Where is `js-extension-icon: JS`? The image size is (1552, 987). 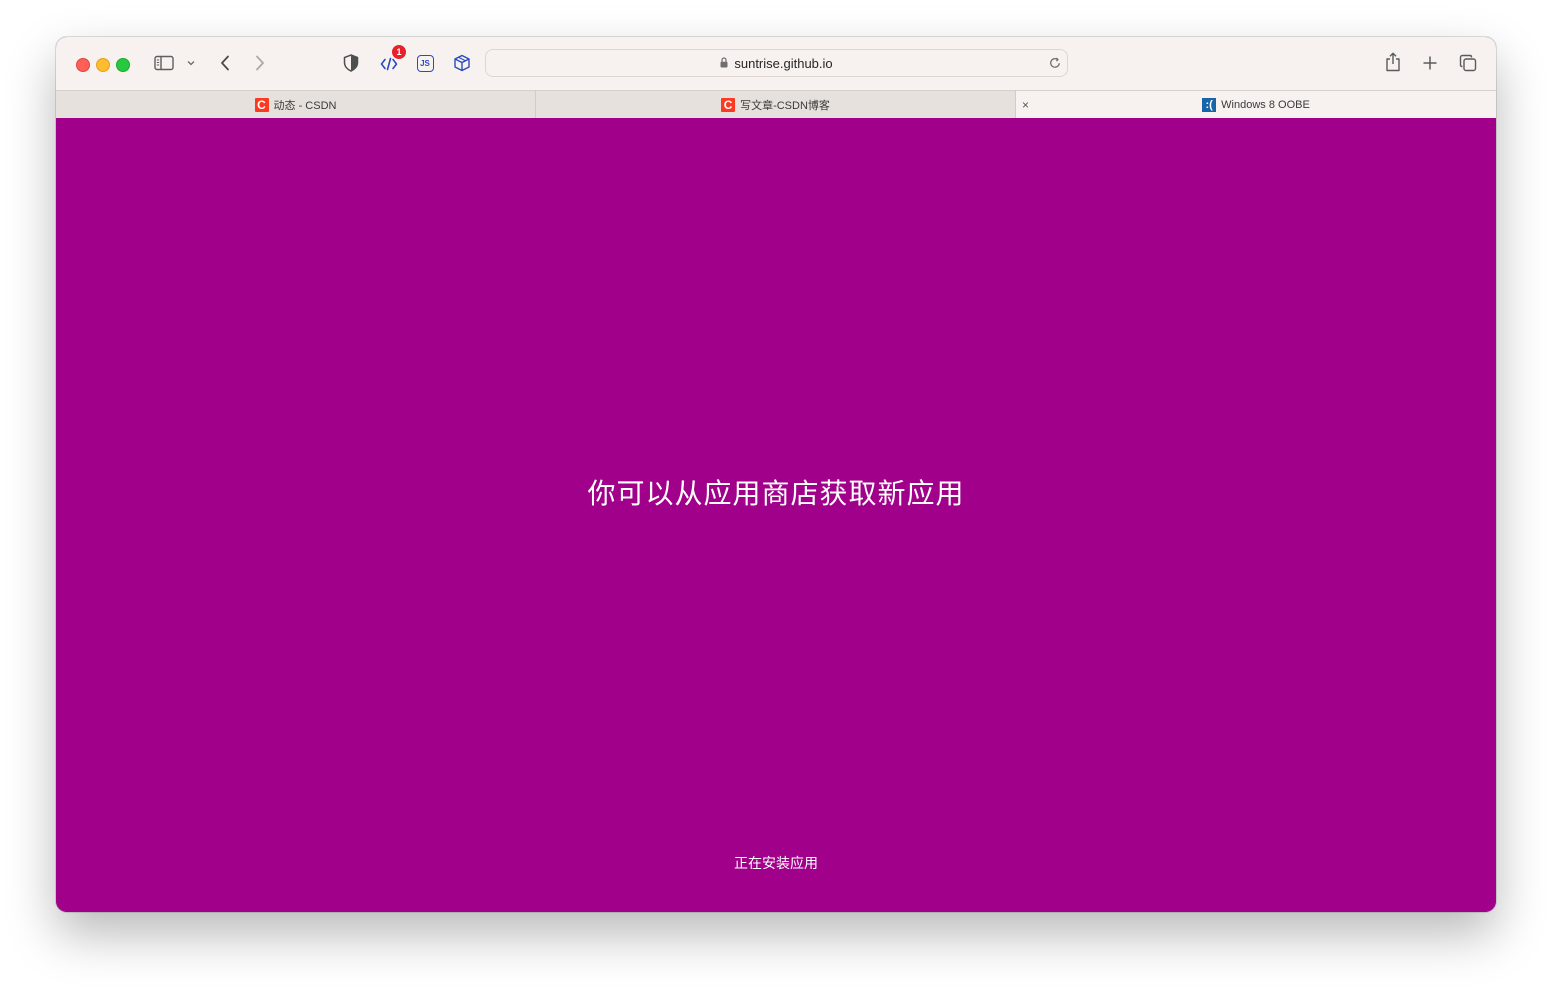 js-extension-icon: JS is located at coordinates (425, 63).